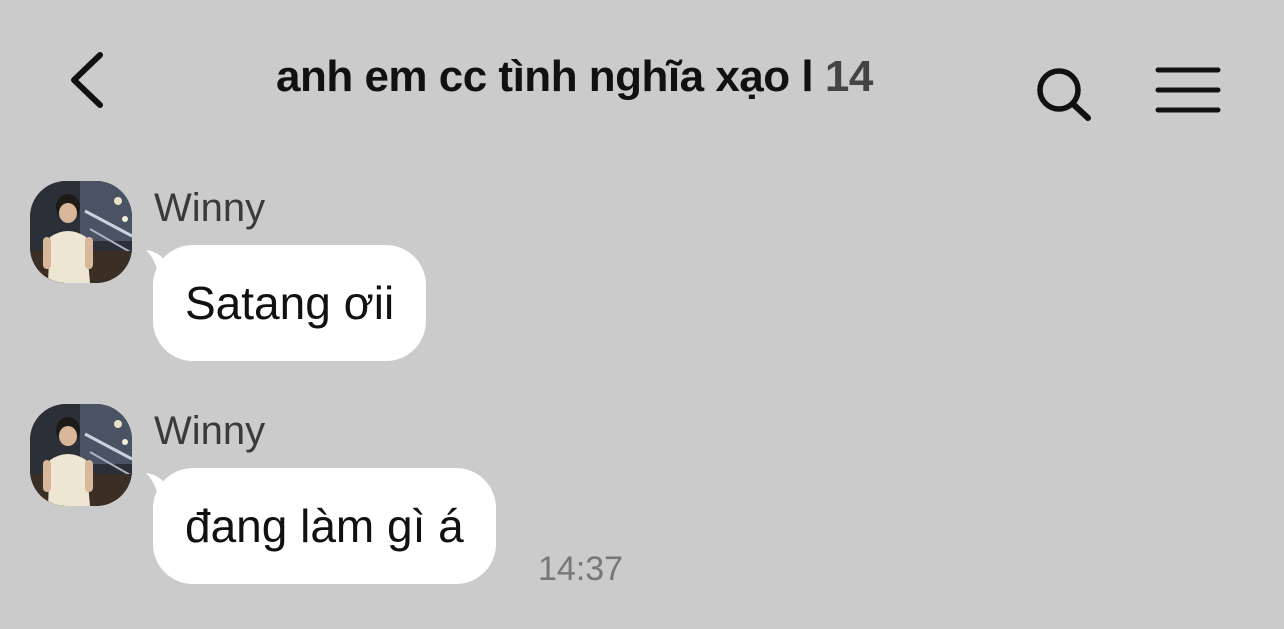 This screenshot has height=629, width=1284. I want to click on back-button, so click(90, 80).